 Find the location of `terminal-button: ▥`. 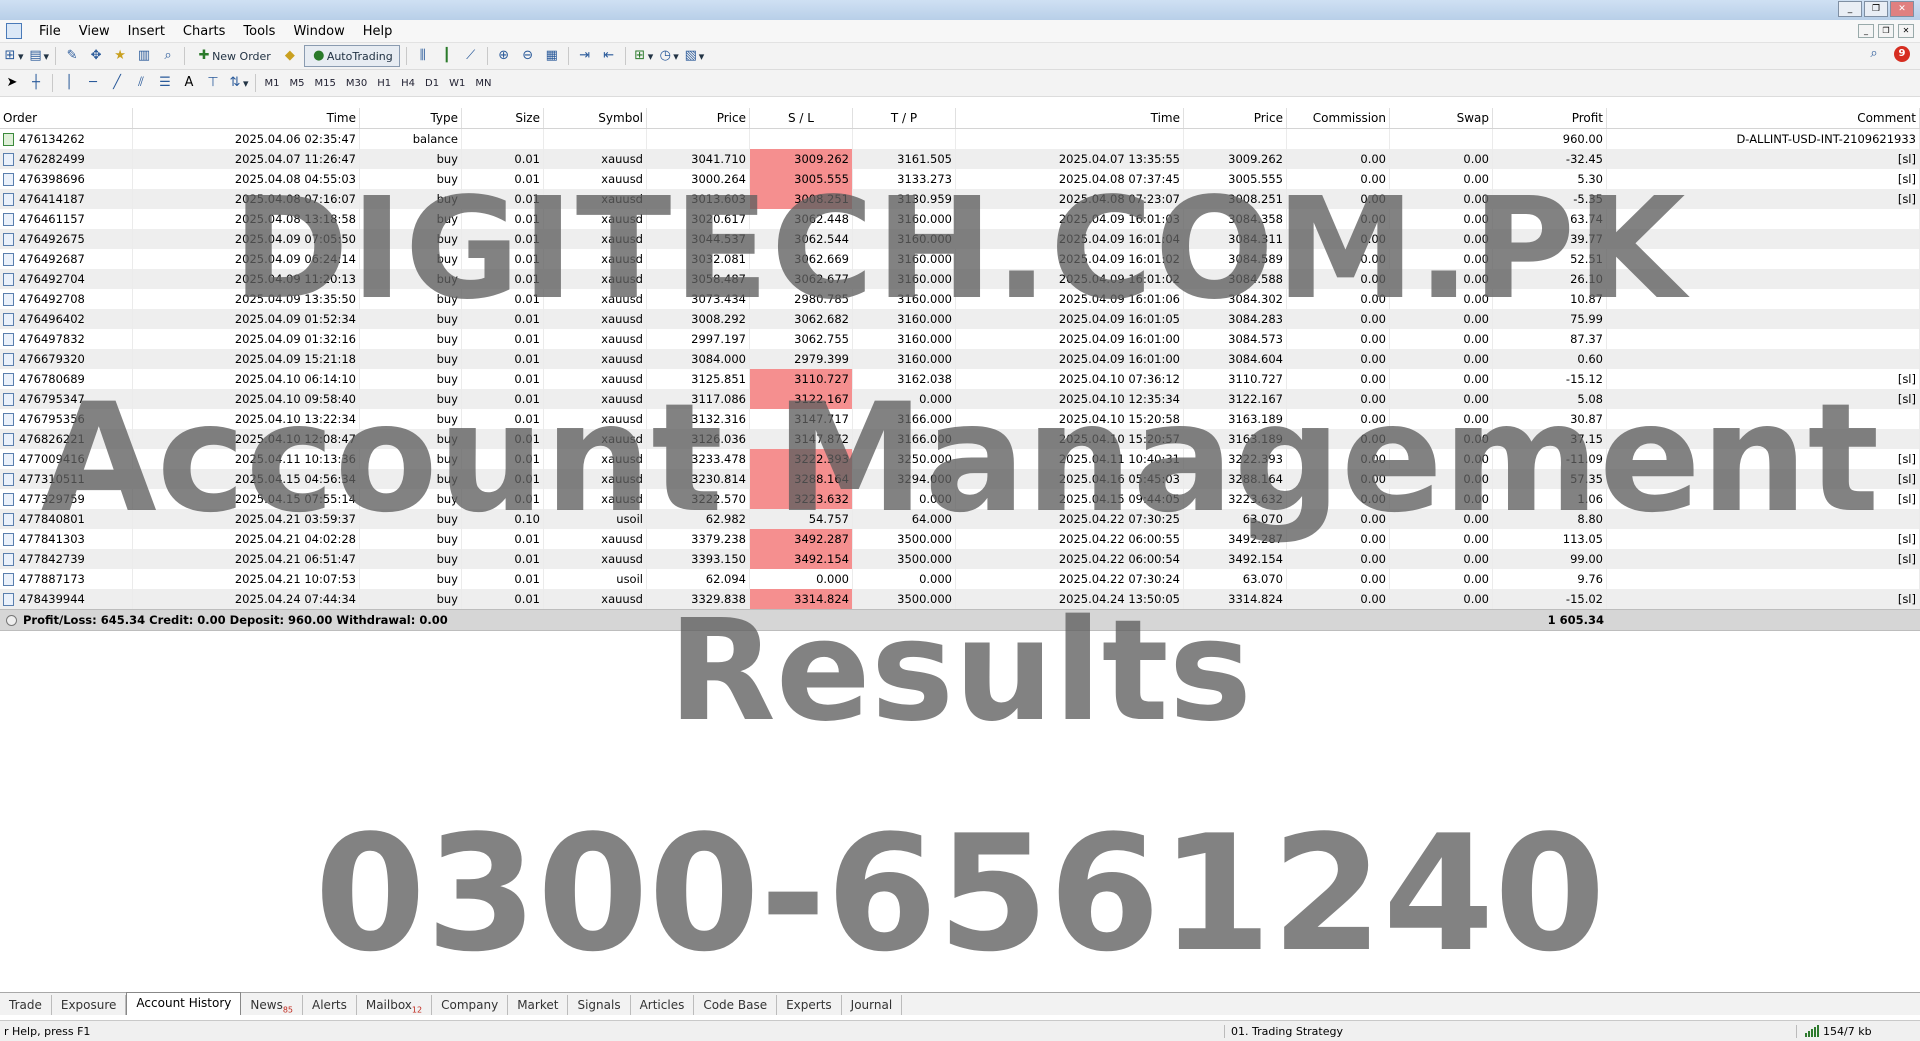

terminal-button: ▥ is located at coordinates (144, 56).